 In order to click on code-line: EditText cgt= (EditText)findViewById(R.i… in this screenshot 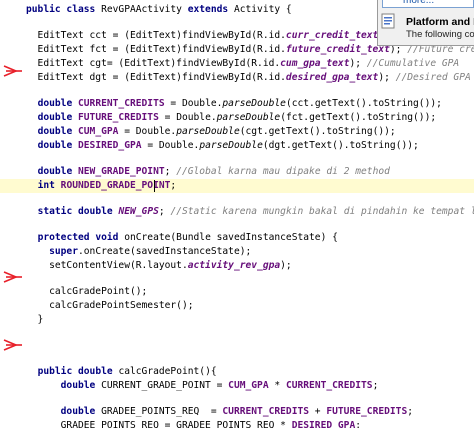, I will do `click(243, 64)`.